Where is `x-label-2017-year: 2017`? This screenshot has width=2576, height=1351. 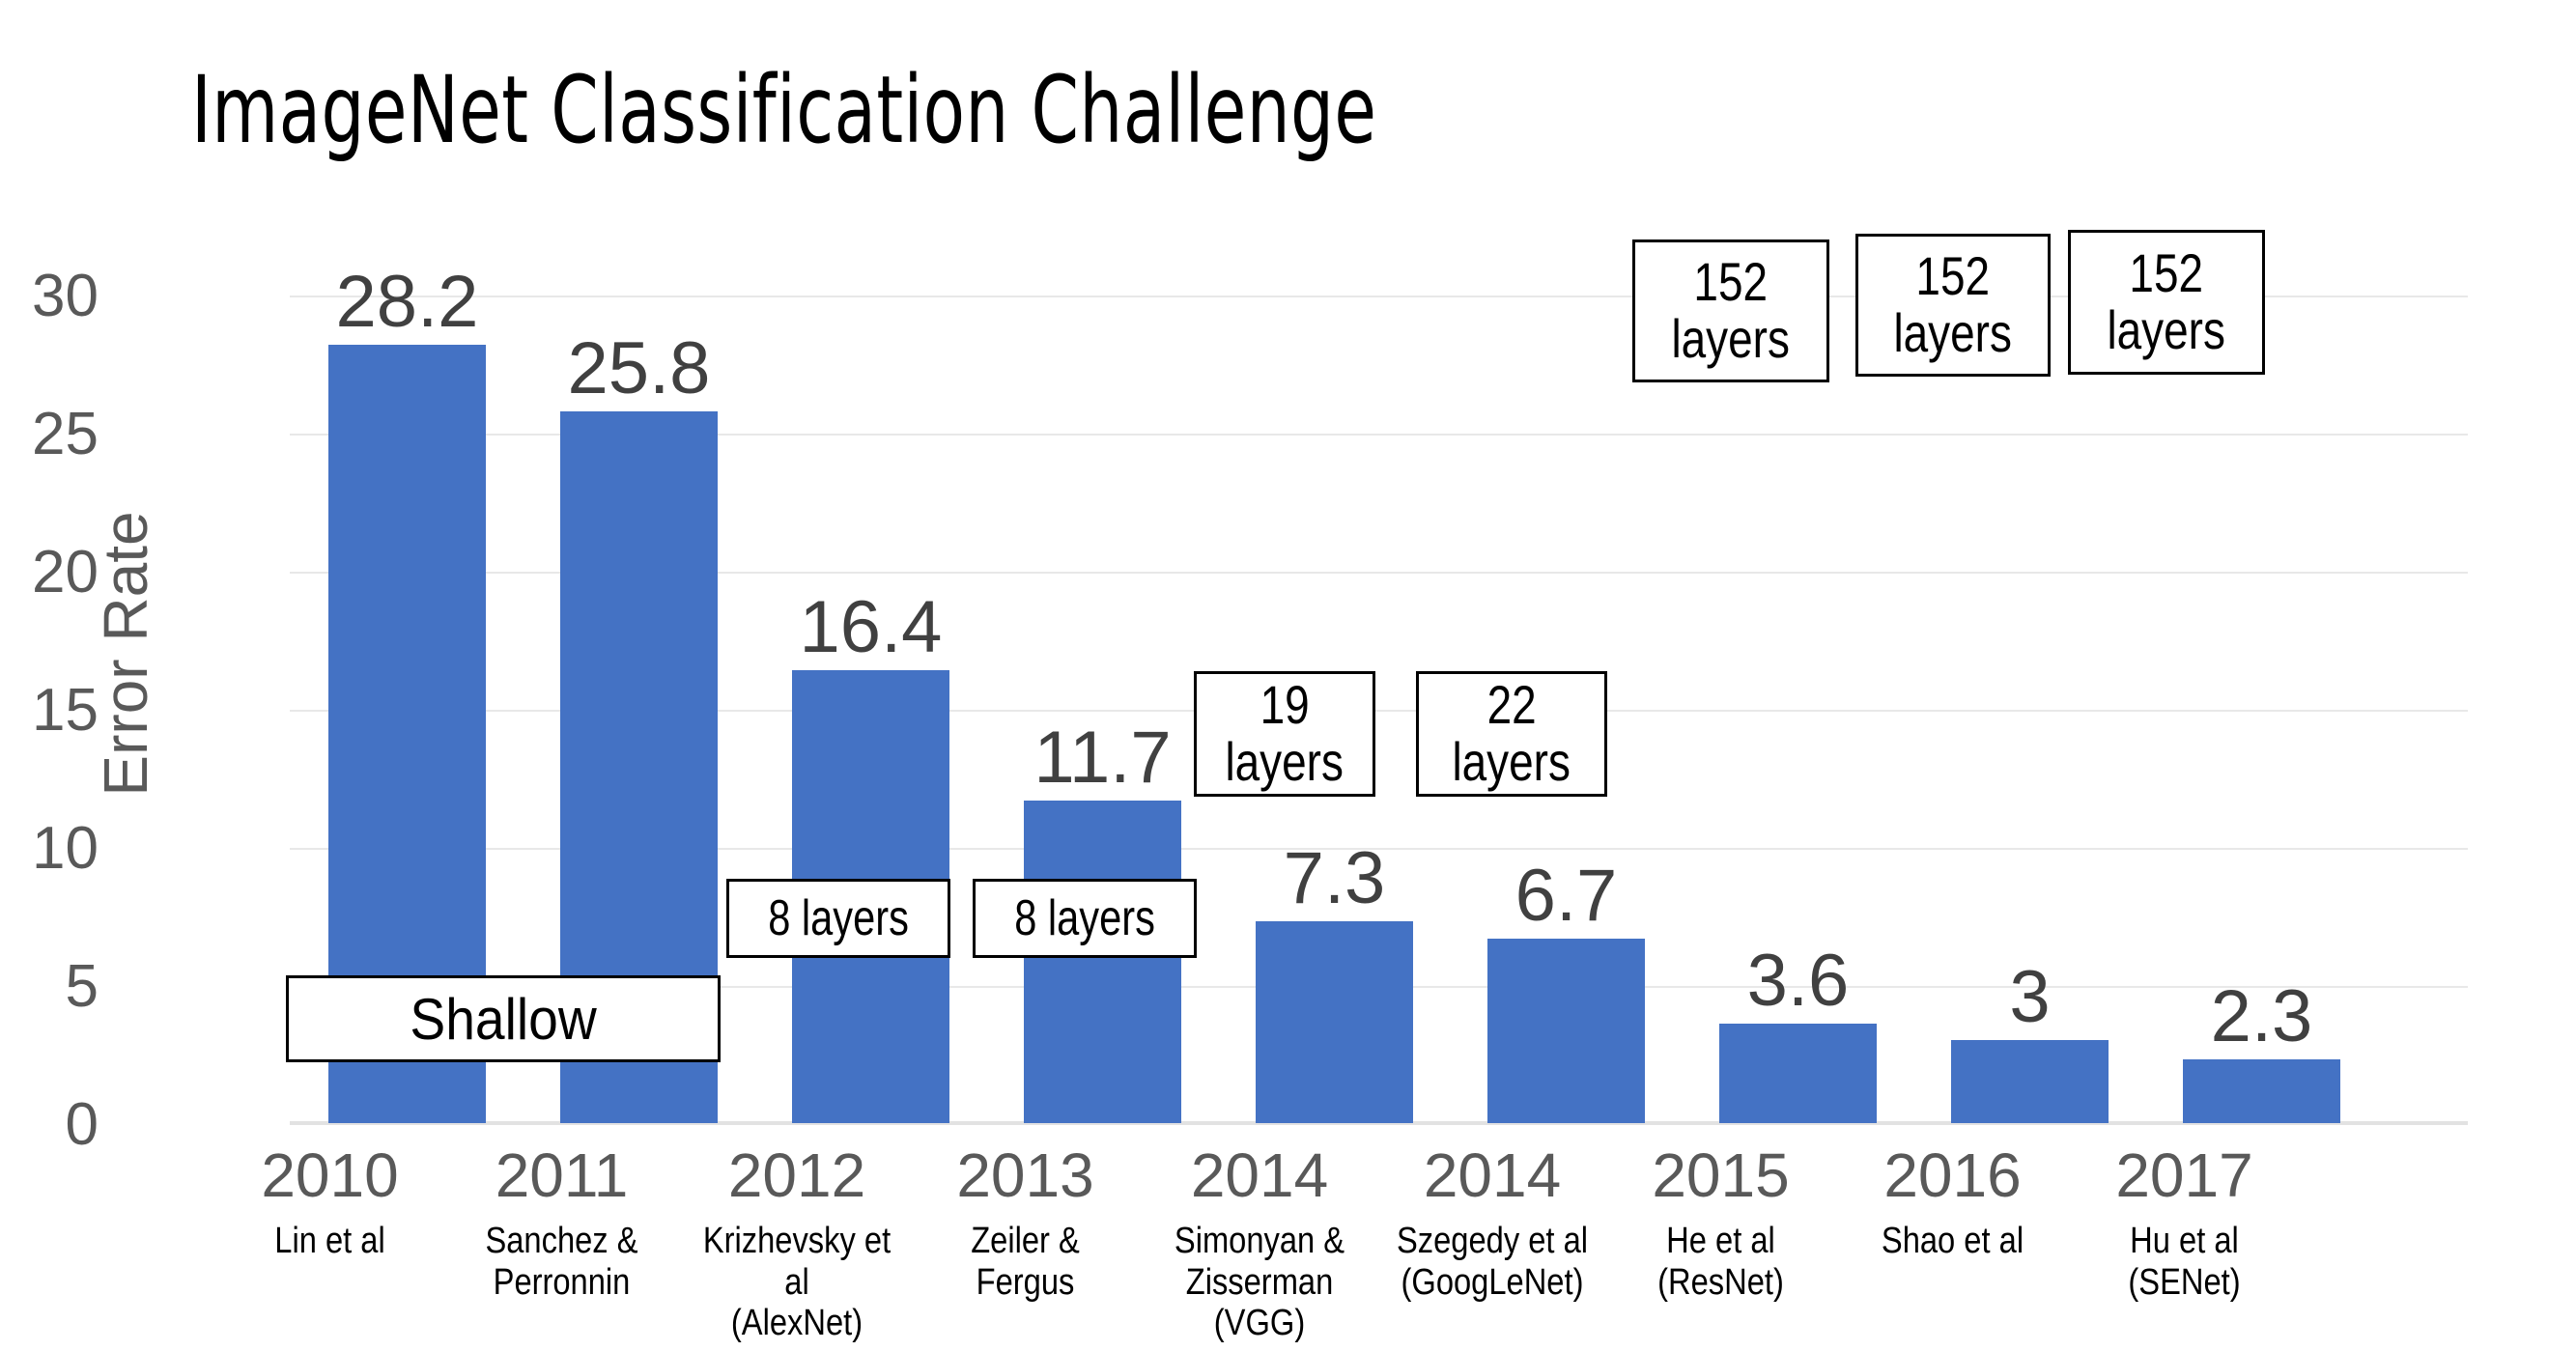
x-label-2017-year: 2017 is located at coordinates (2184, 1175).